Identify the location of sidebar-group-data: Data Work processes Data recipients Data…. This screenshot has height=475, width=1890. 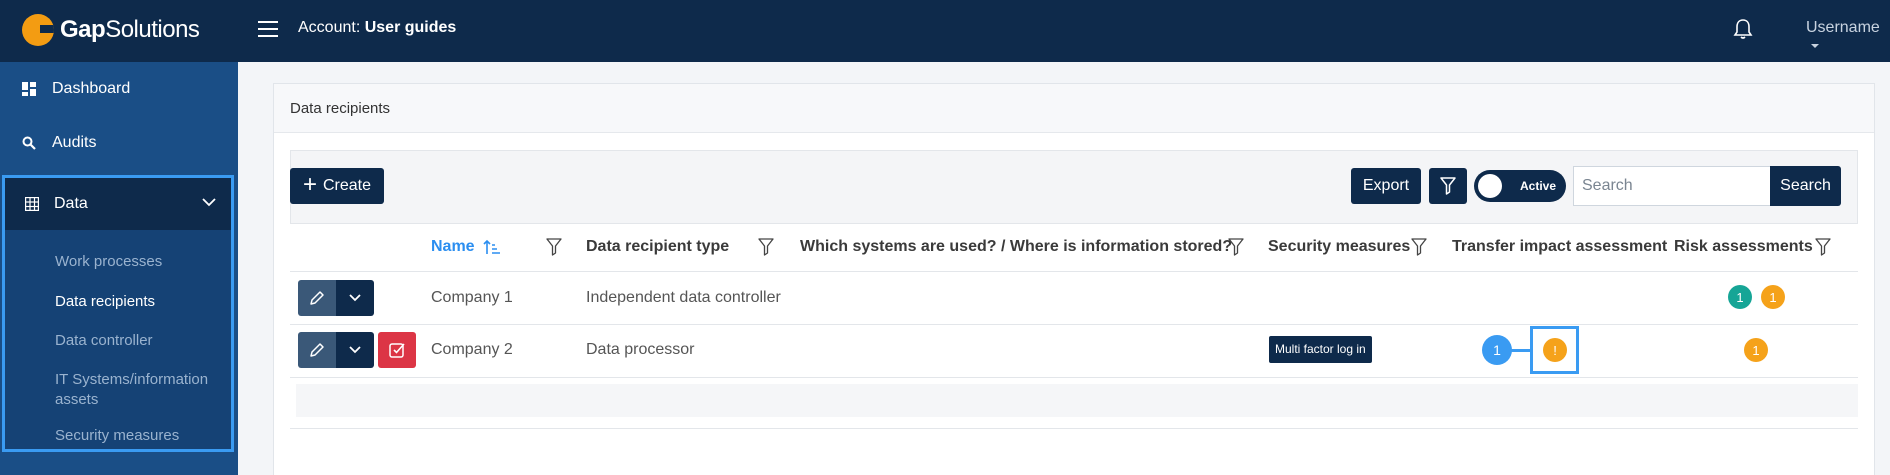
(118, 313).